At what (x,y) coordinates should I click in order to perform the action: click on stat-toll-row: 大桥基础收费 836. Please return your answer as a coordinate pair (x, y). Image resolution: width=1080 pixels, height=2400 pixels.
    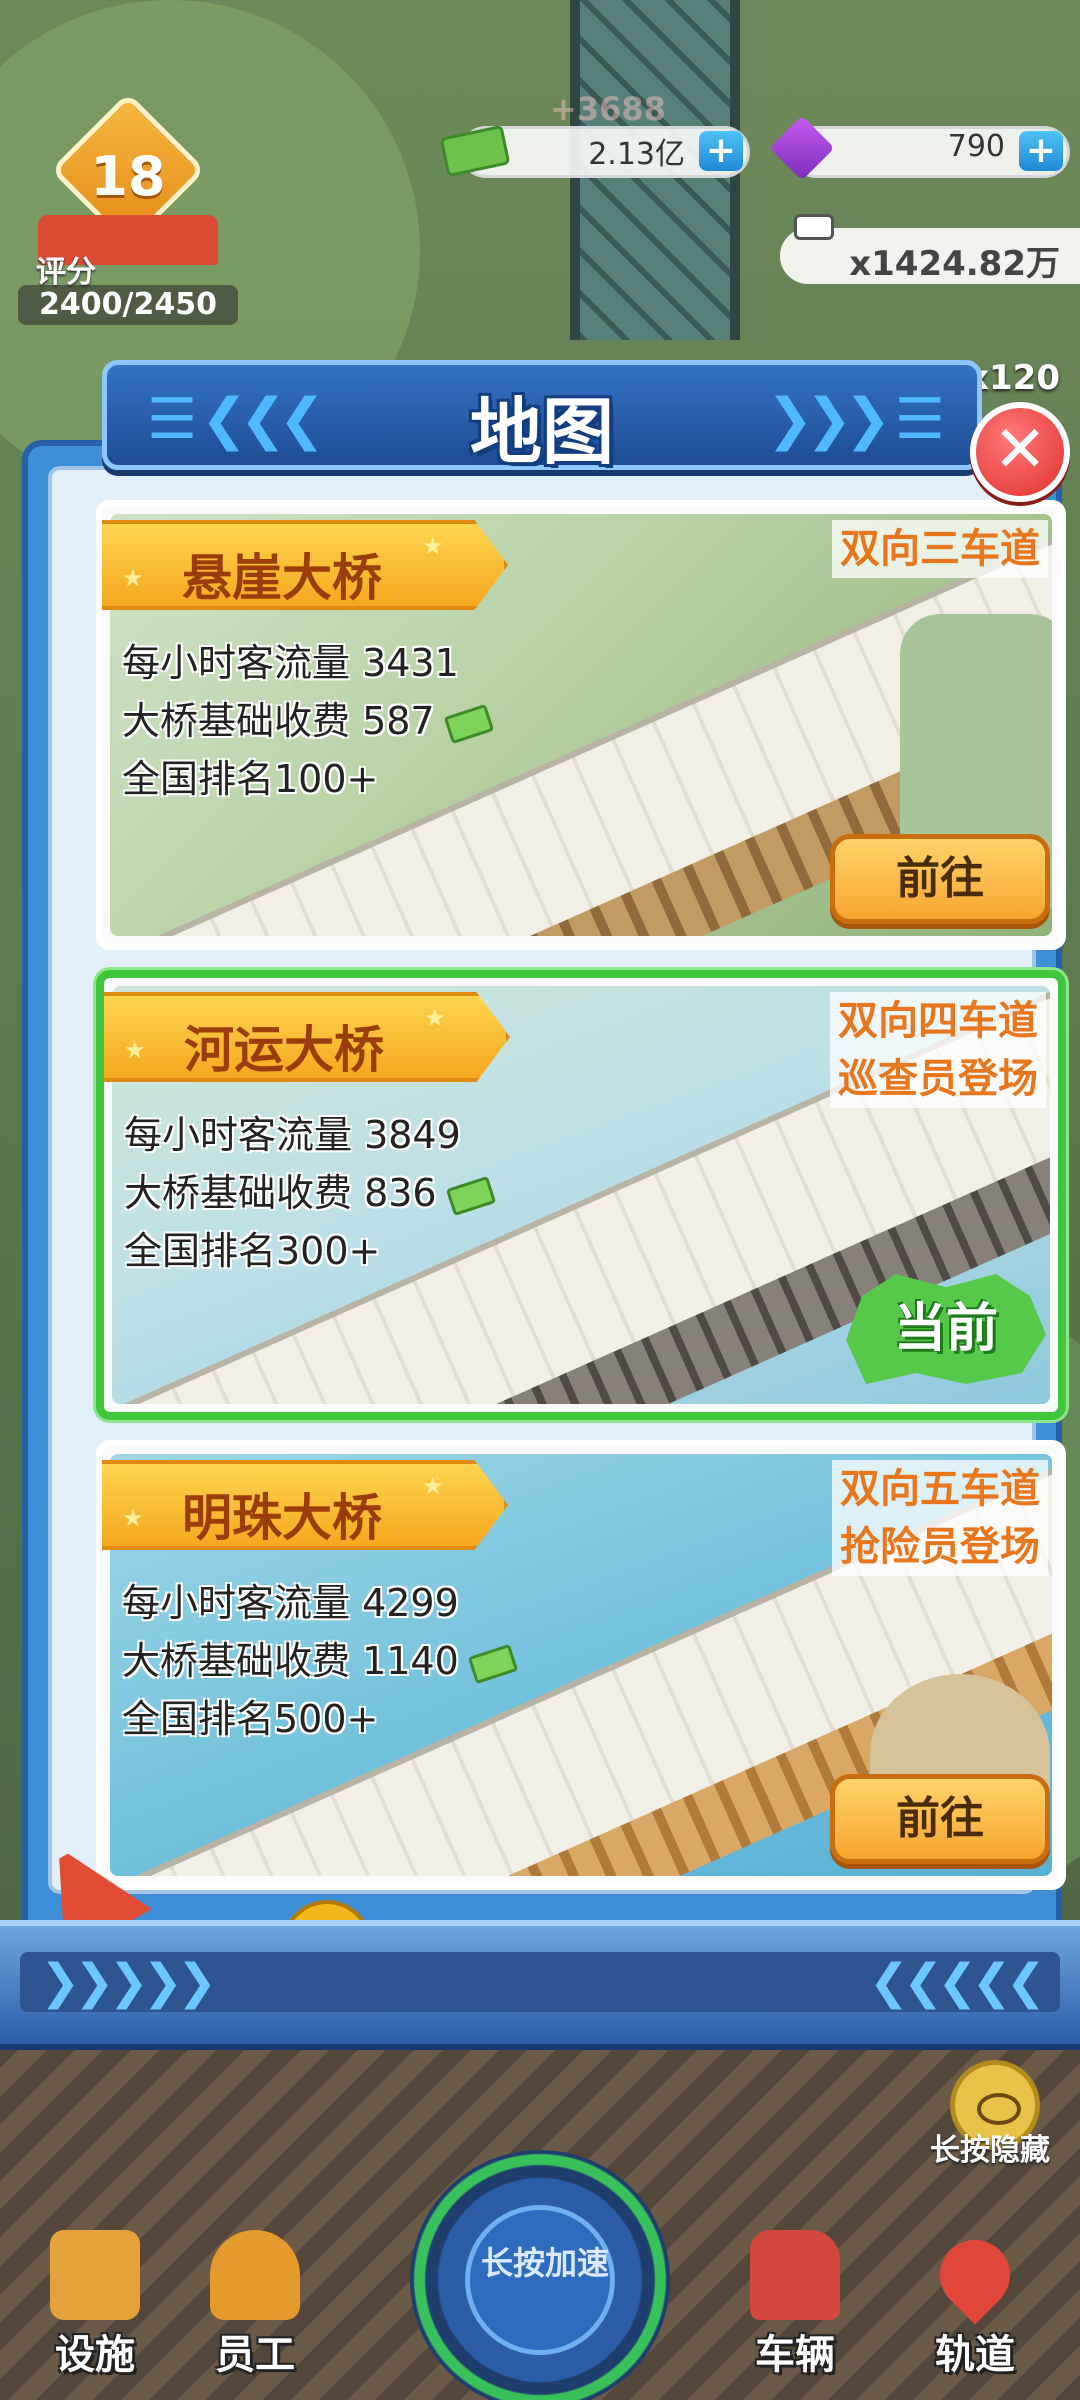
    Looking at the image, I should click on (310, 1193).